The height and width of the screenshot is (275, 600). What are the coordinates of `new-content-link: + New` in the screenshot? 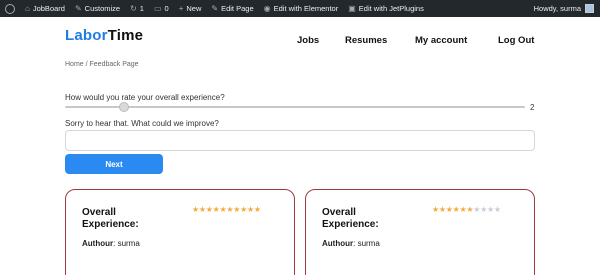 It's located at (190, 8).